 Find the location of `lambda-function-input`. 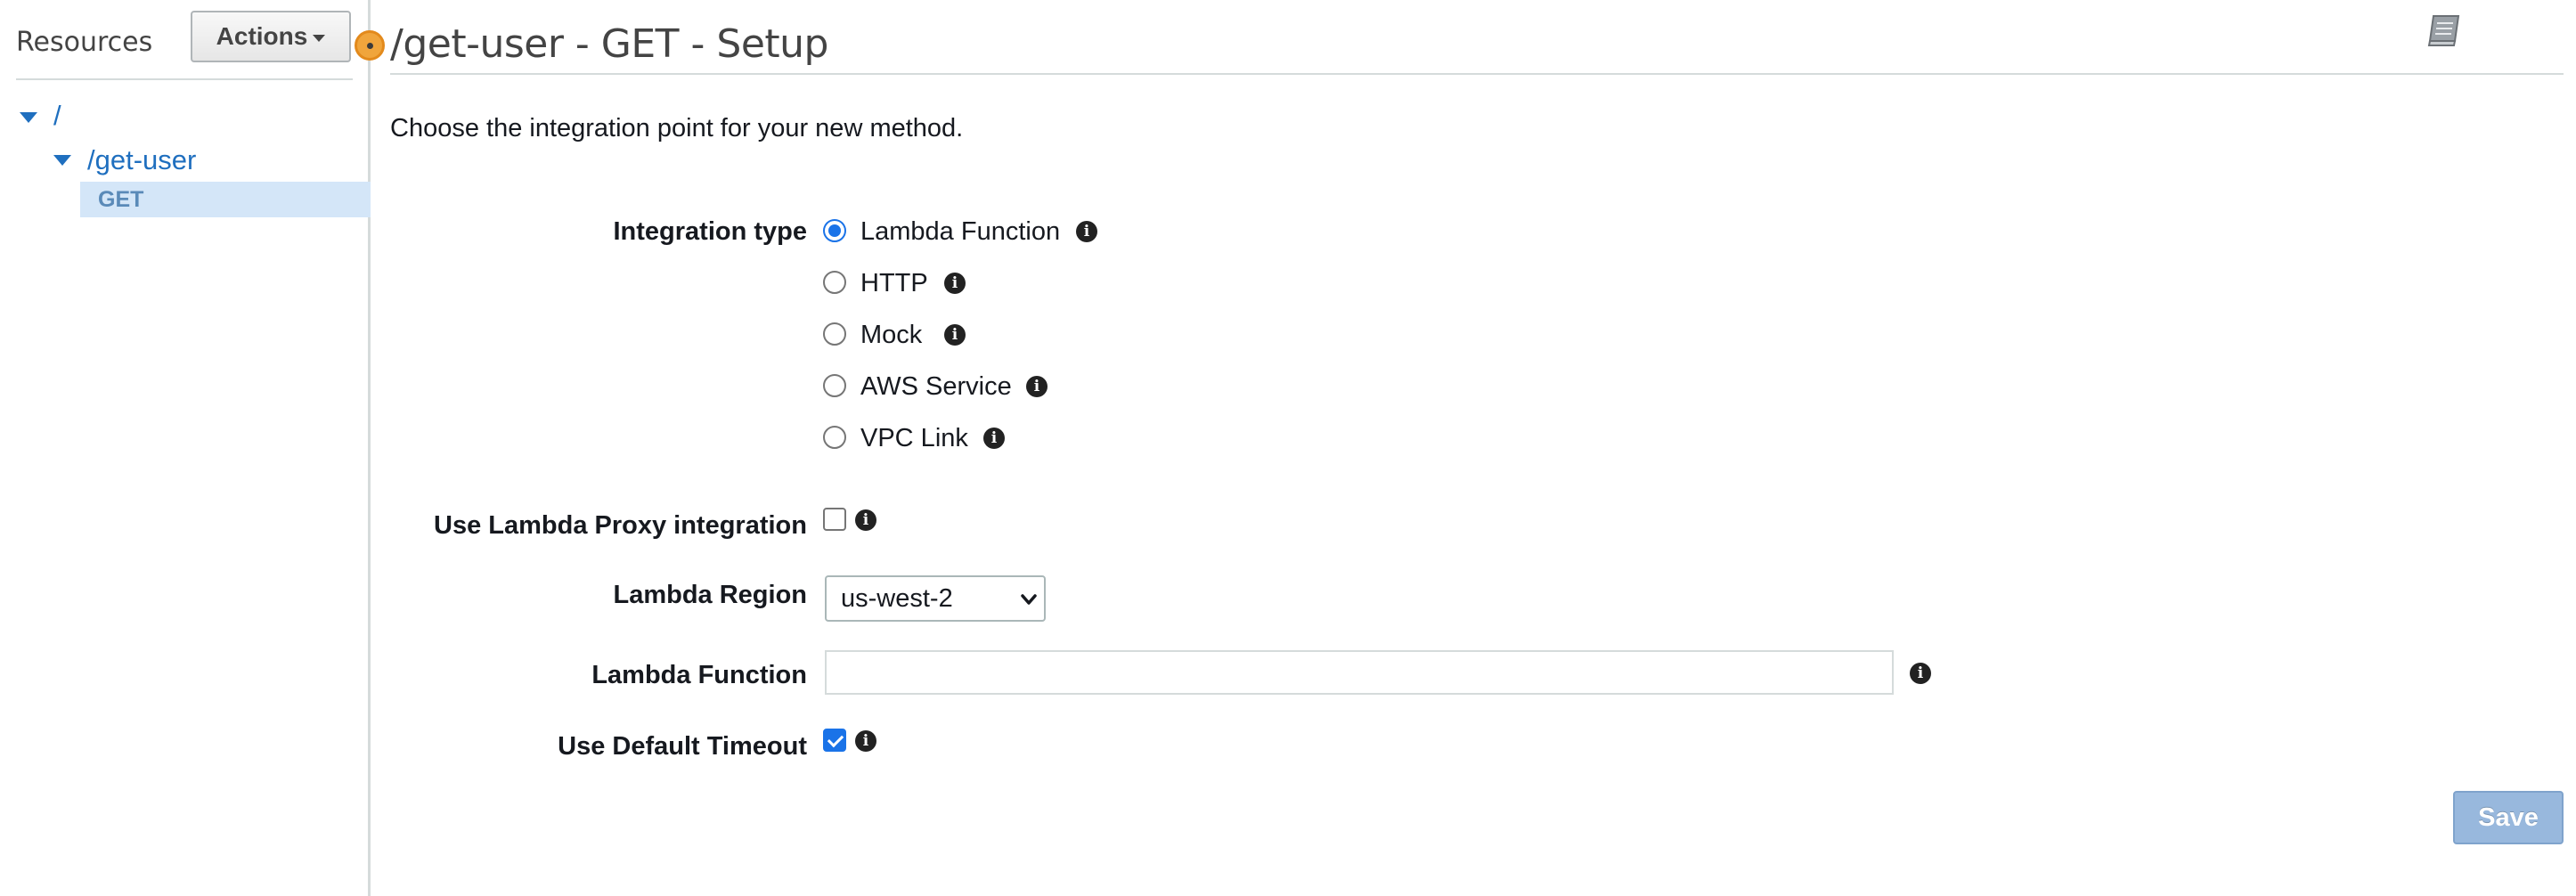

lambda-function-input is located at coordinates (1360, 672).